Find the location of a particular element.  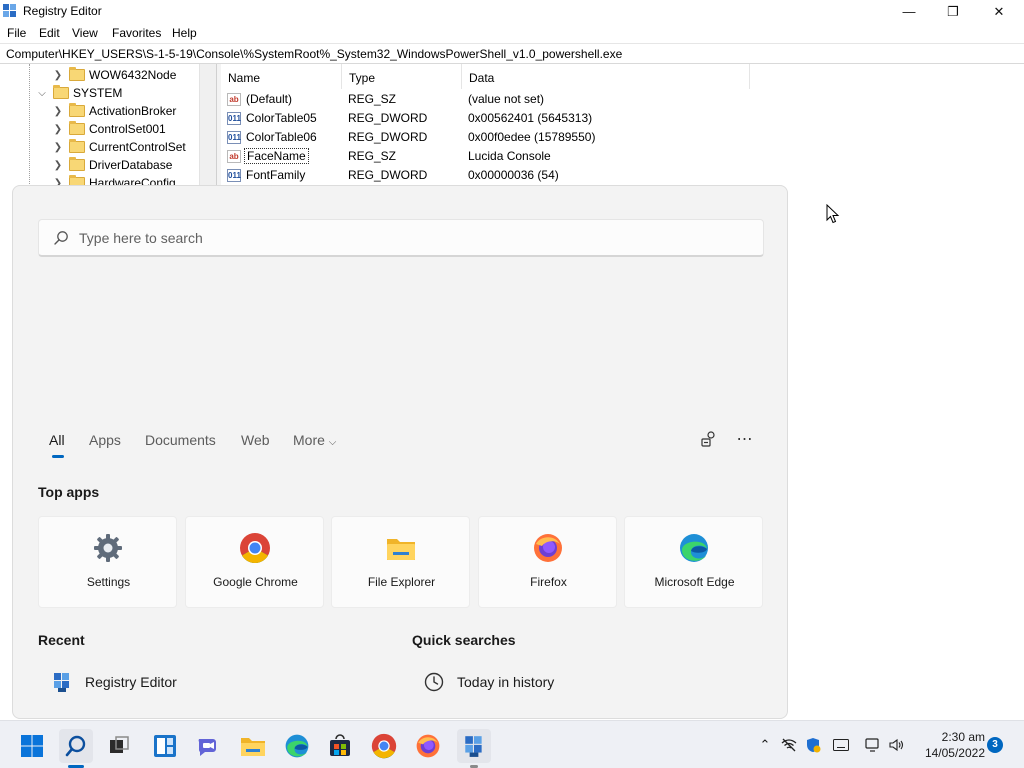

menu-view: View is located at coordinates (85, 33).